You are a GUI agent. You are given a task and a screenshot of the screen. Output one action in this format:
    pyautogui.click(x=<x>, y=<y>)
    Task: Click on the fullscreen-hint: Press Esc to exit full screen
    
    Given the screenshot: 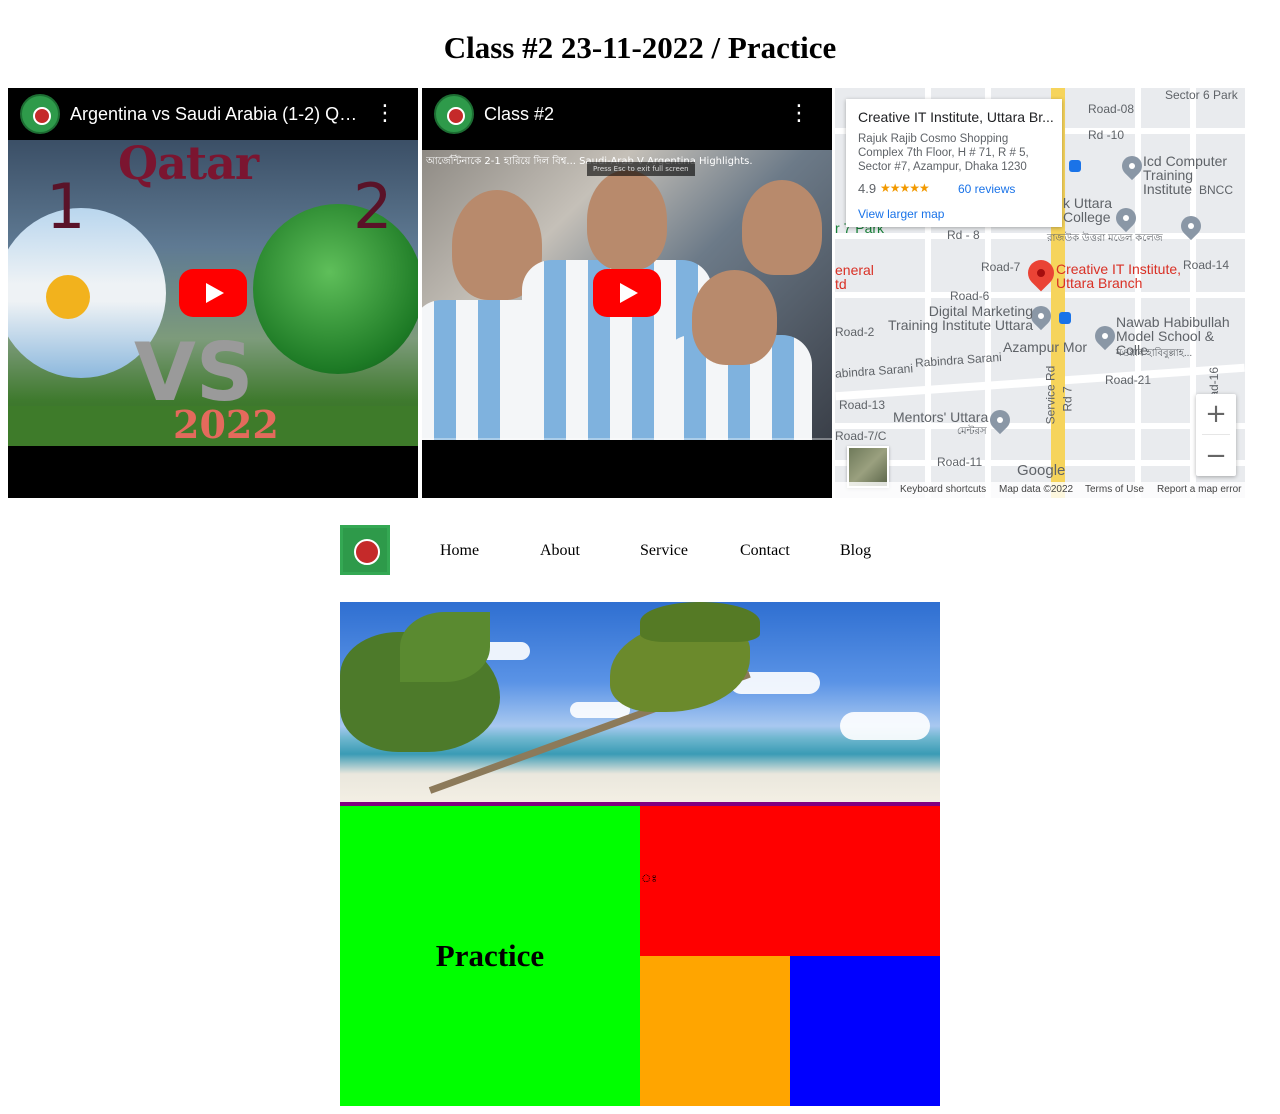 What is the action you would take?
    pyautogui.click(x=641, y=169)
    